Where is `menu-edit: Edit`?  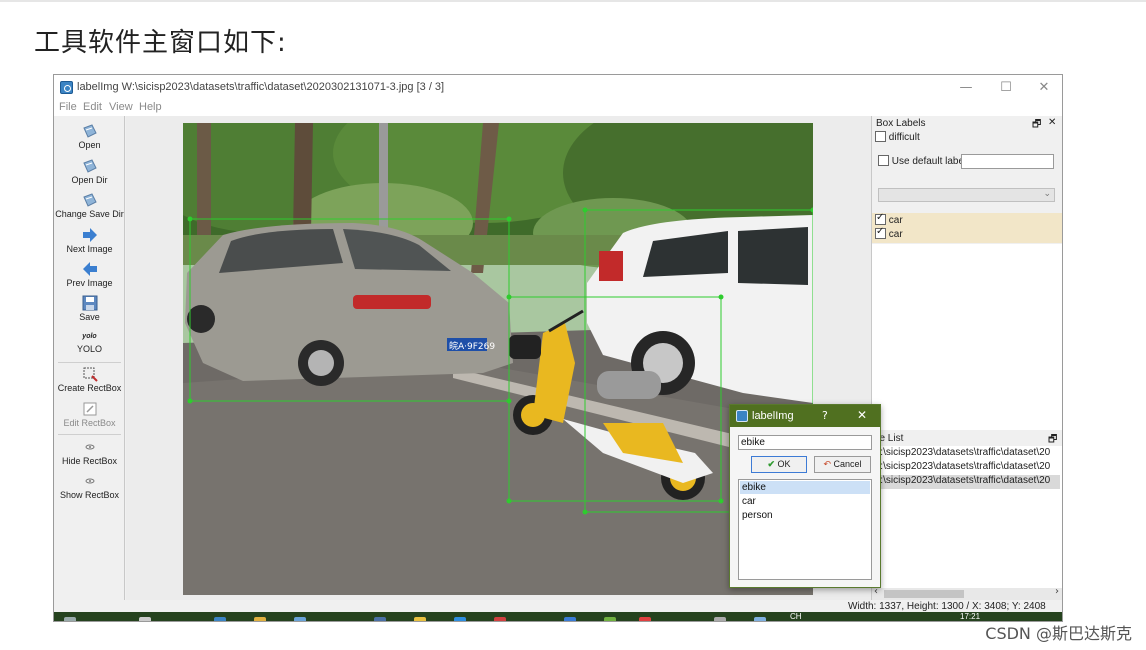 menu-edit: Edit is located at coordinates (92, 107).